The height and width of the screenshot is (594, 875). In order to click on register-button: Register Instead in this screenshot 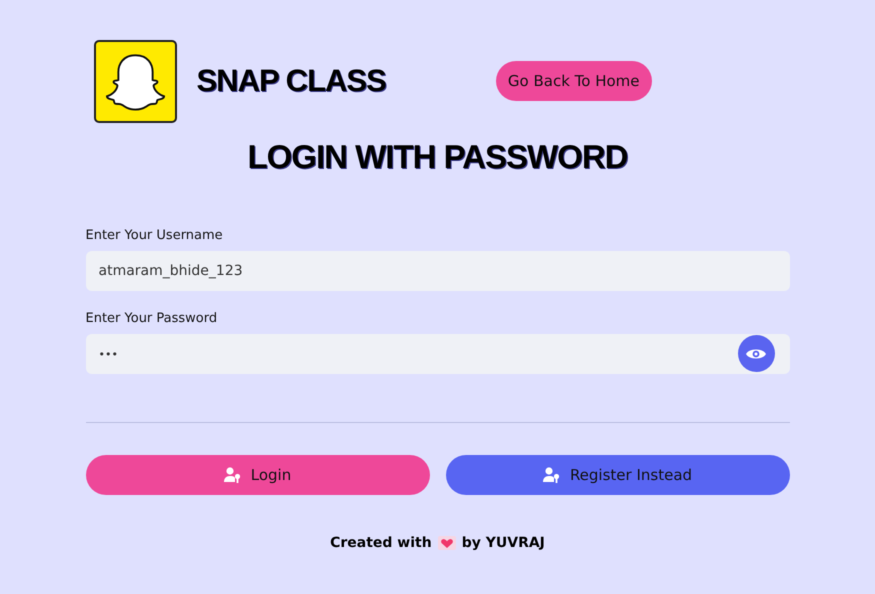, I will do `click(618, 475)`.